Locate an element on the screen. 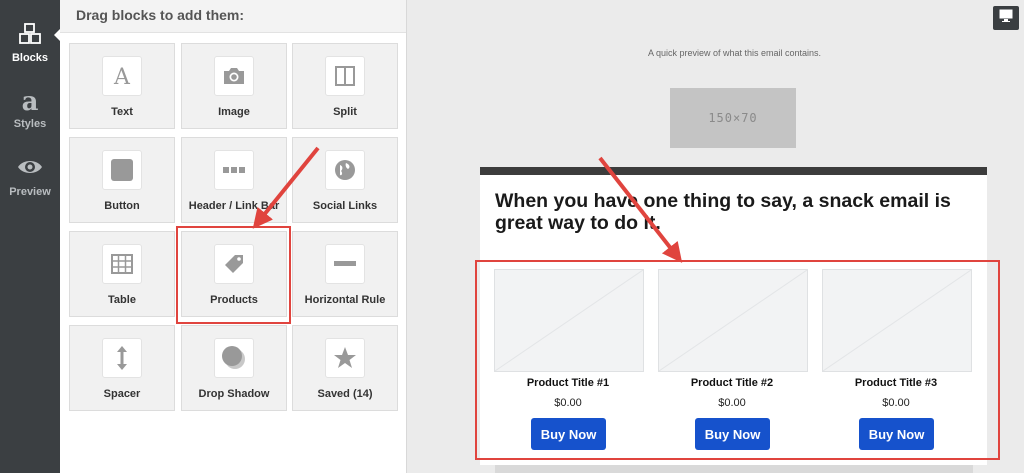 Image resolution: width=1024 pixels, height=473 pixels. block-label: Social Links is located at coordinates (345, 206).